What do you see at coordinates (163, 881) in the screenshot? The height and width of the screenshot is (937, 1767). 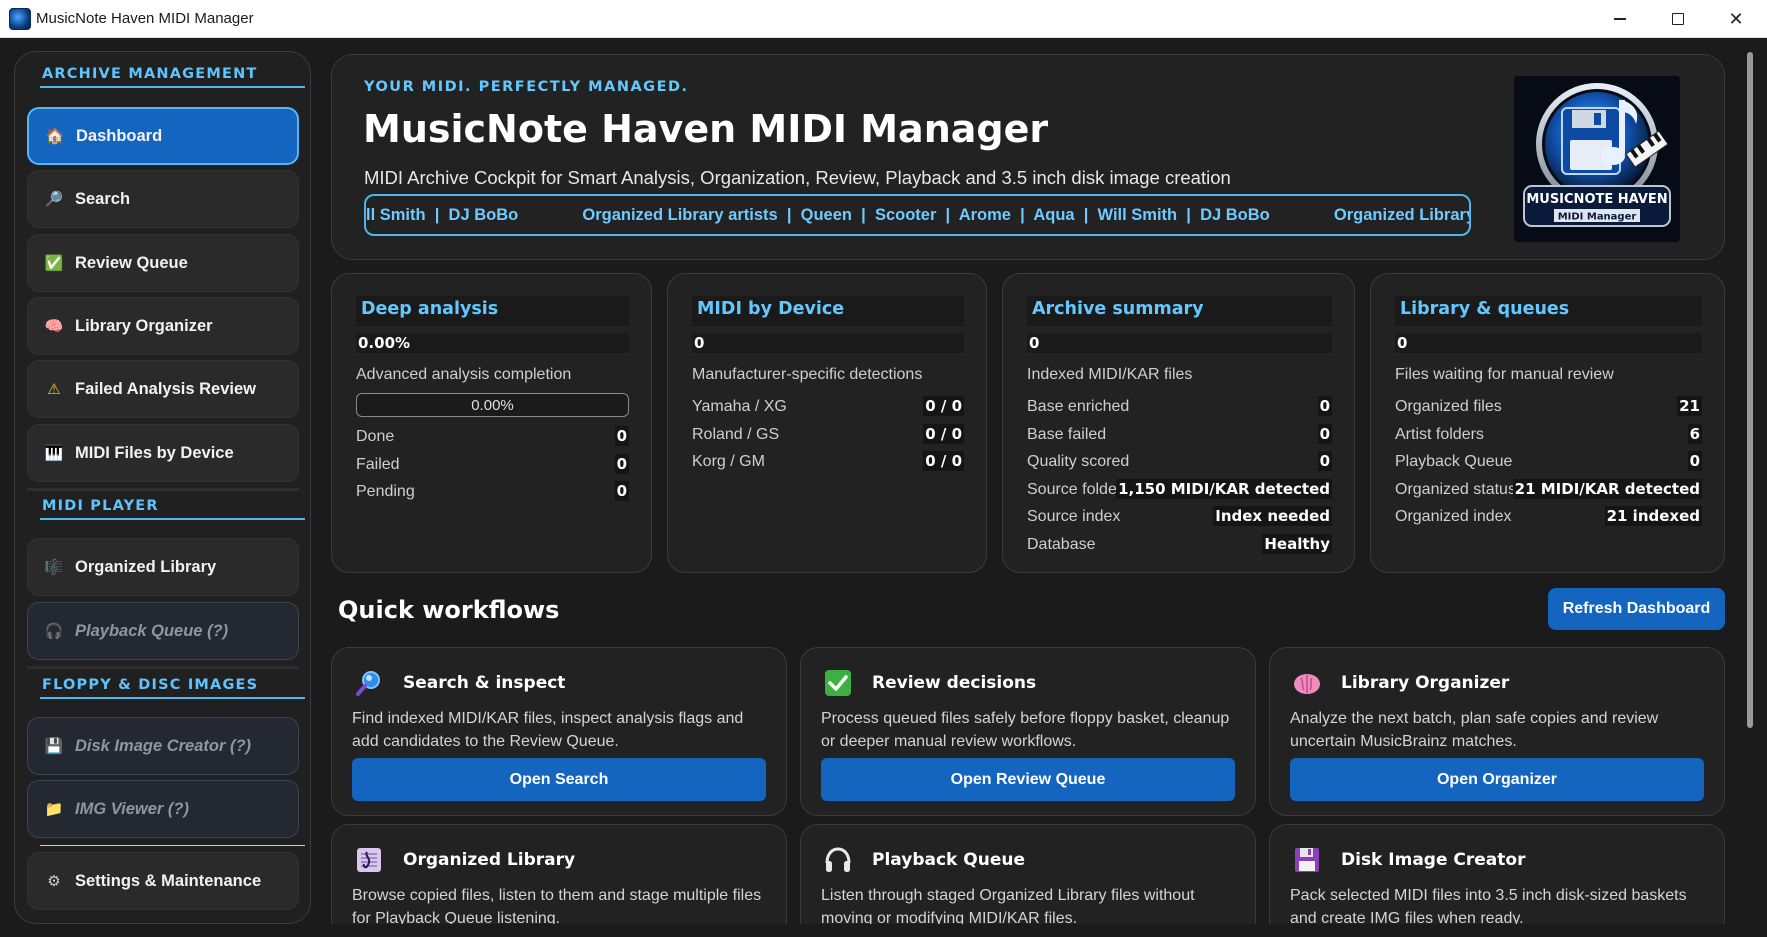 I see `sidebar-item-settings-maintenance: ⚙ Settings & Maintenance` at bounding box center [163, 881].